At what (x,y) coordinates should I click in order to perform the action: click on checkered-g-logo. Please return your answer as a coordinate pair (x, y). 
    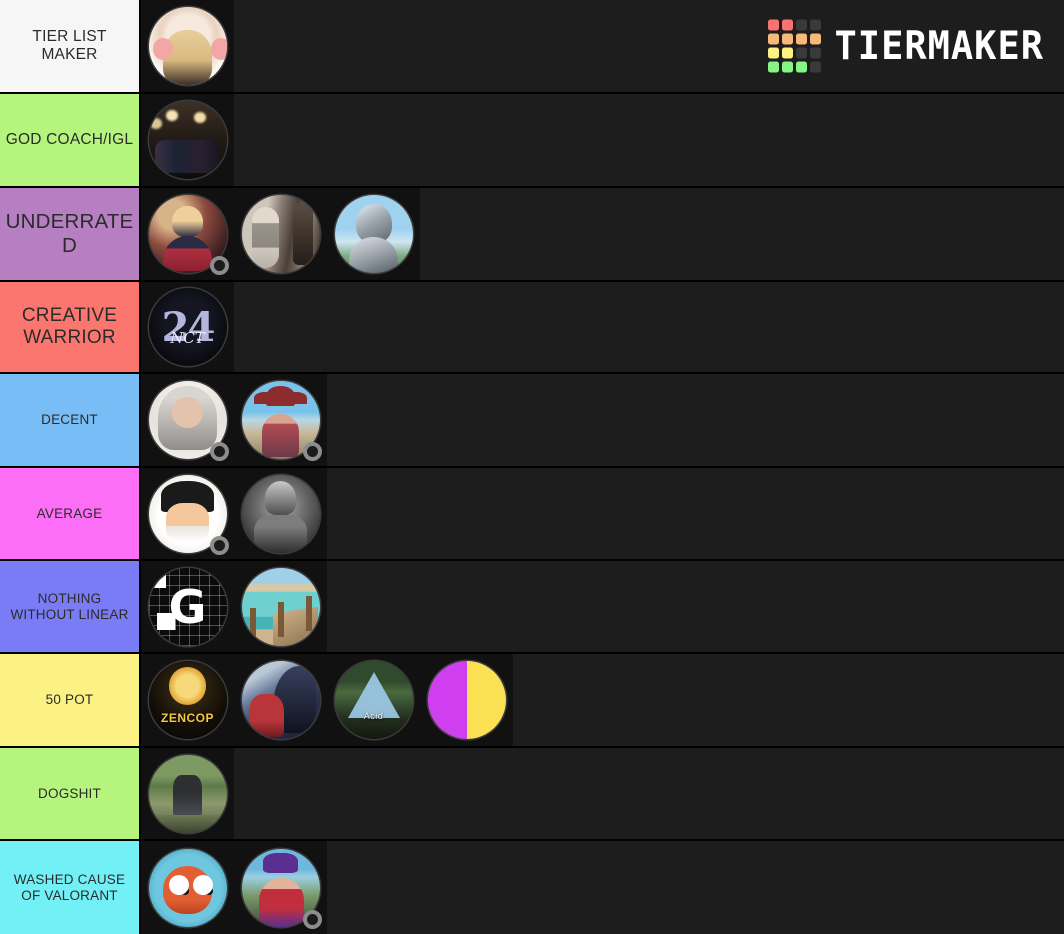
    Looking at the image, I should click on (187, 606).